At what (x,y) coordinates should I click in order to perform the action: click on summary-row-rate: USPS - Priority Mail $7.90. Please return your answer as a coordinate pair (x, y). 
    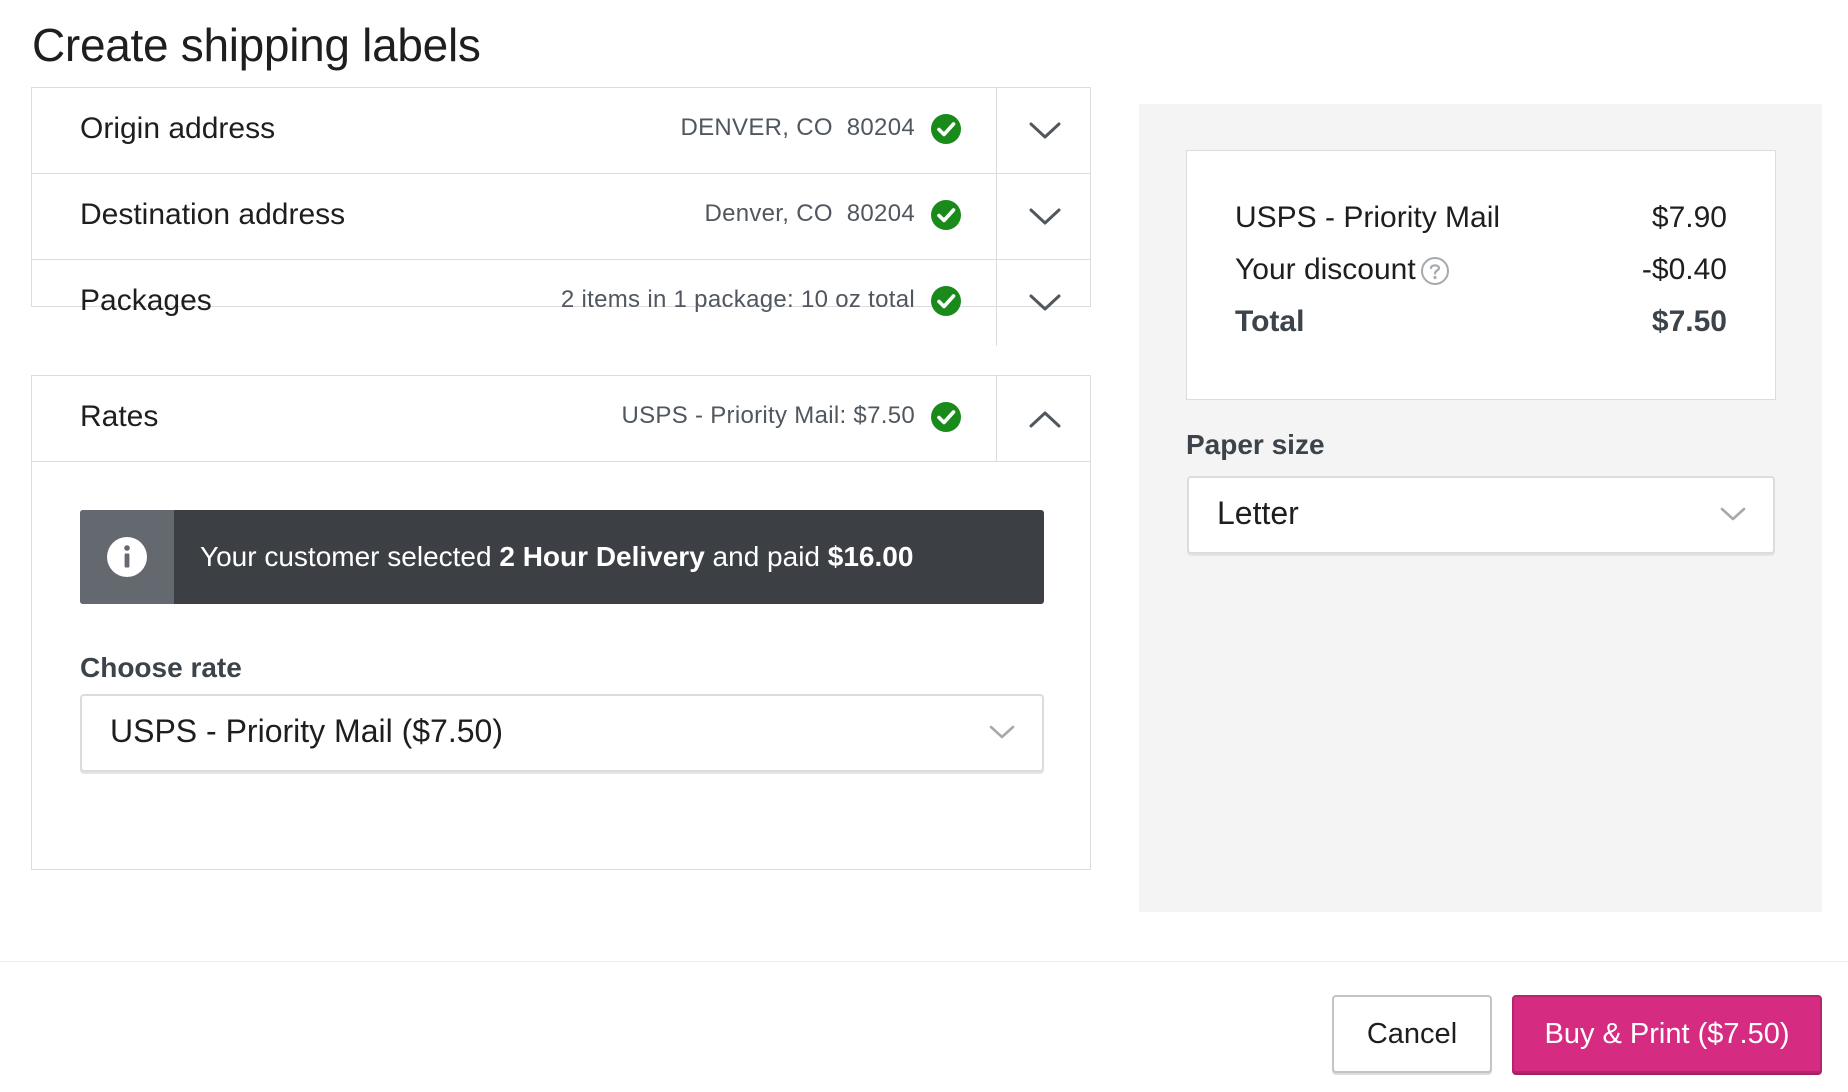
    Looking at the image, I should click on (1481, 218).